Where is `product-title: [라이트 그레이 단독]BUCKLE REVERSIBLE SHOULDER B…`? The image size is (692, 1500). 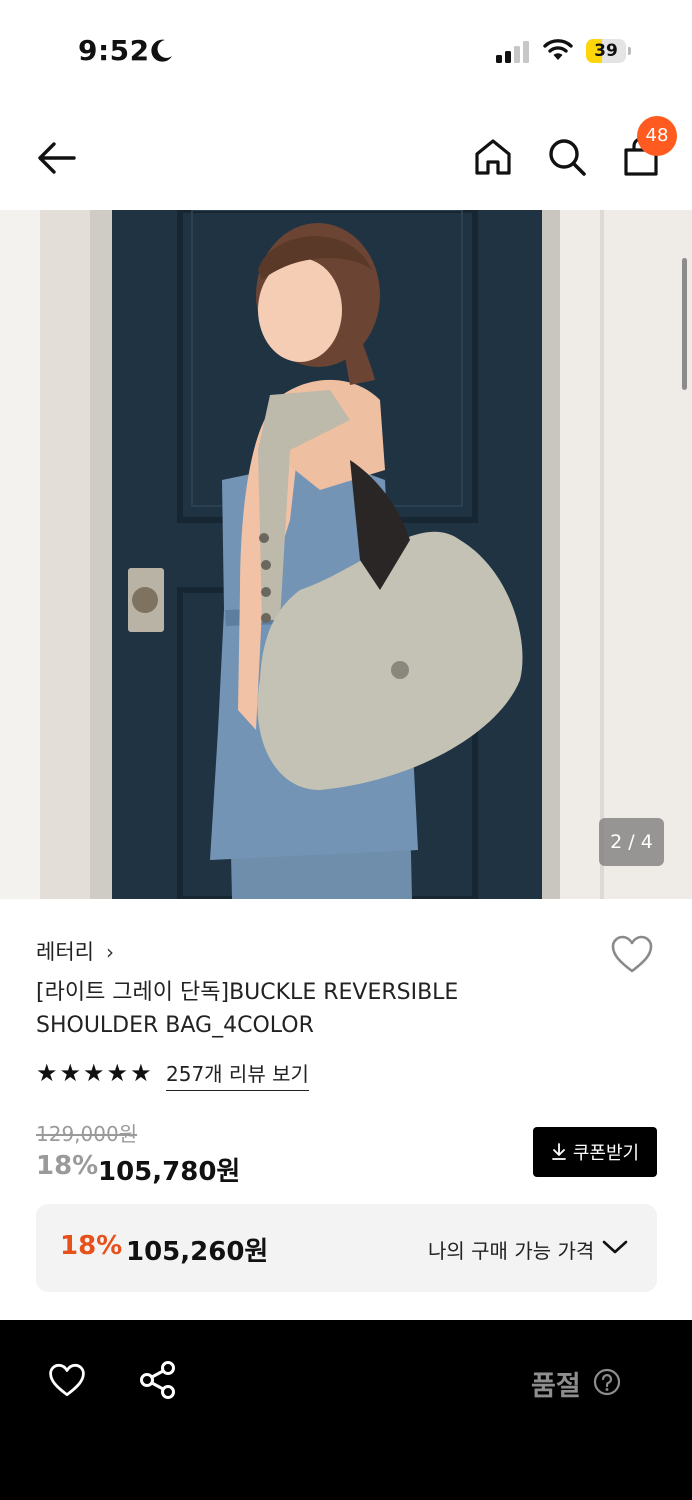
product-title: [라이트 그레이 단독]BUCKLE REVERSIBLE SHOULDER B… is located at coordinates (247, 1009).